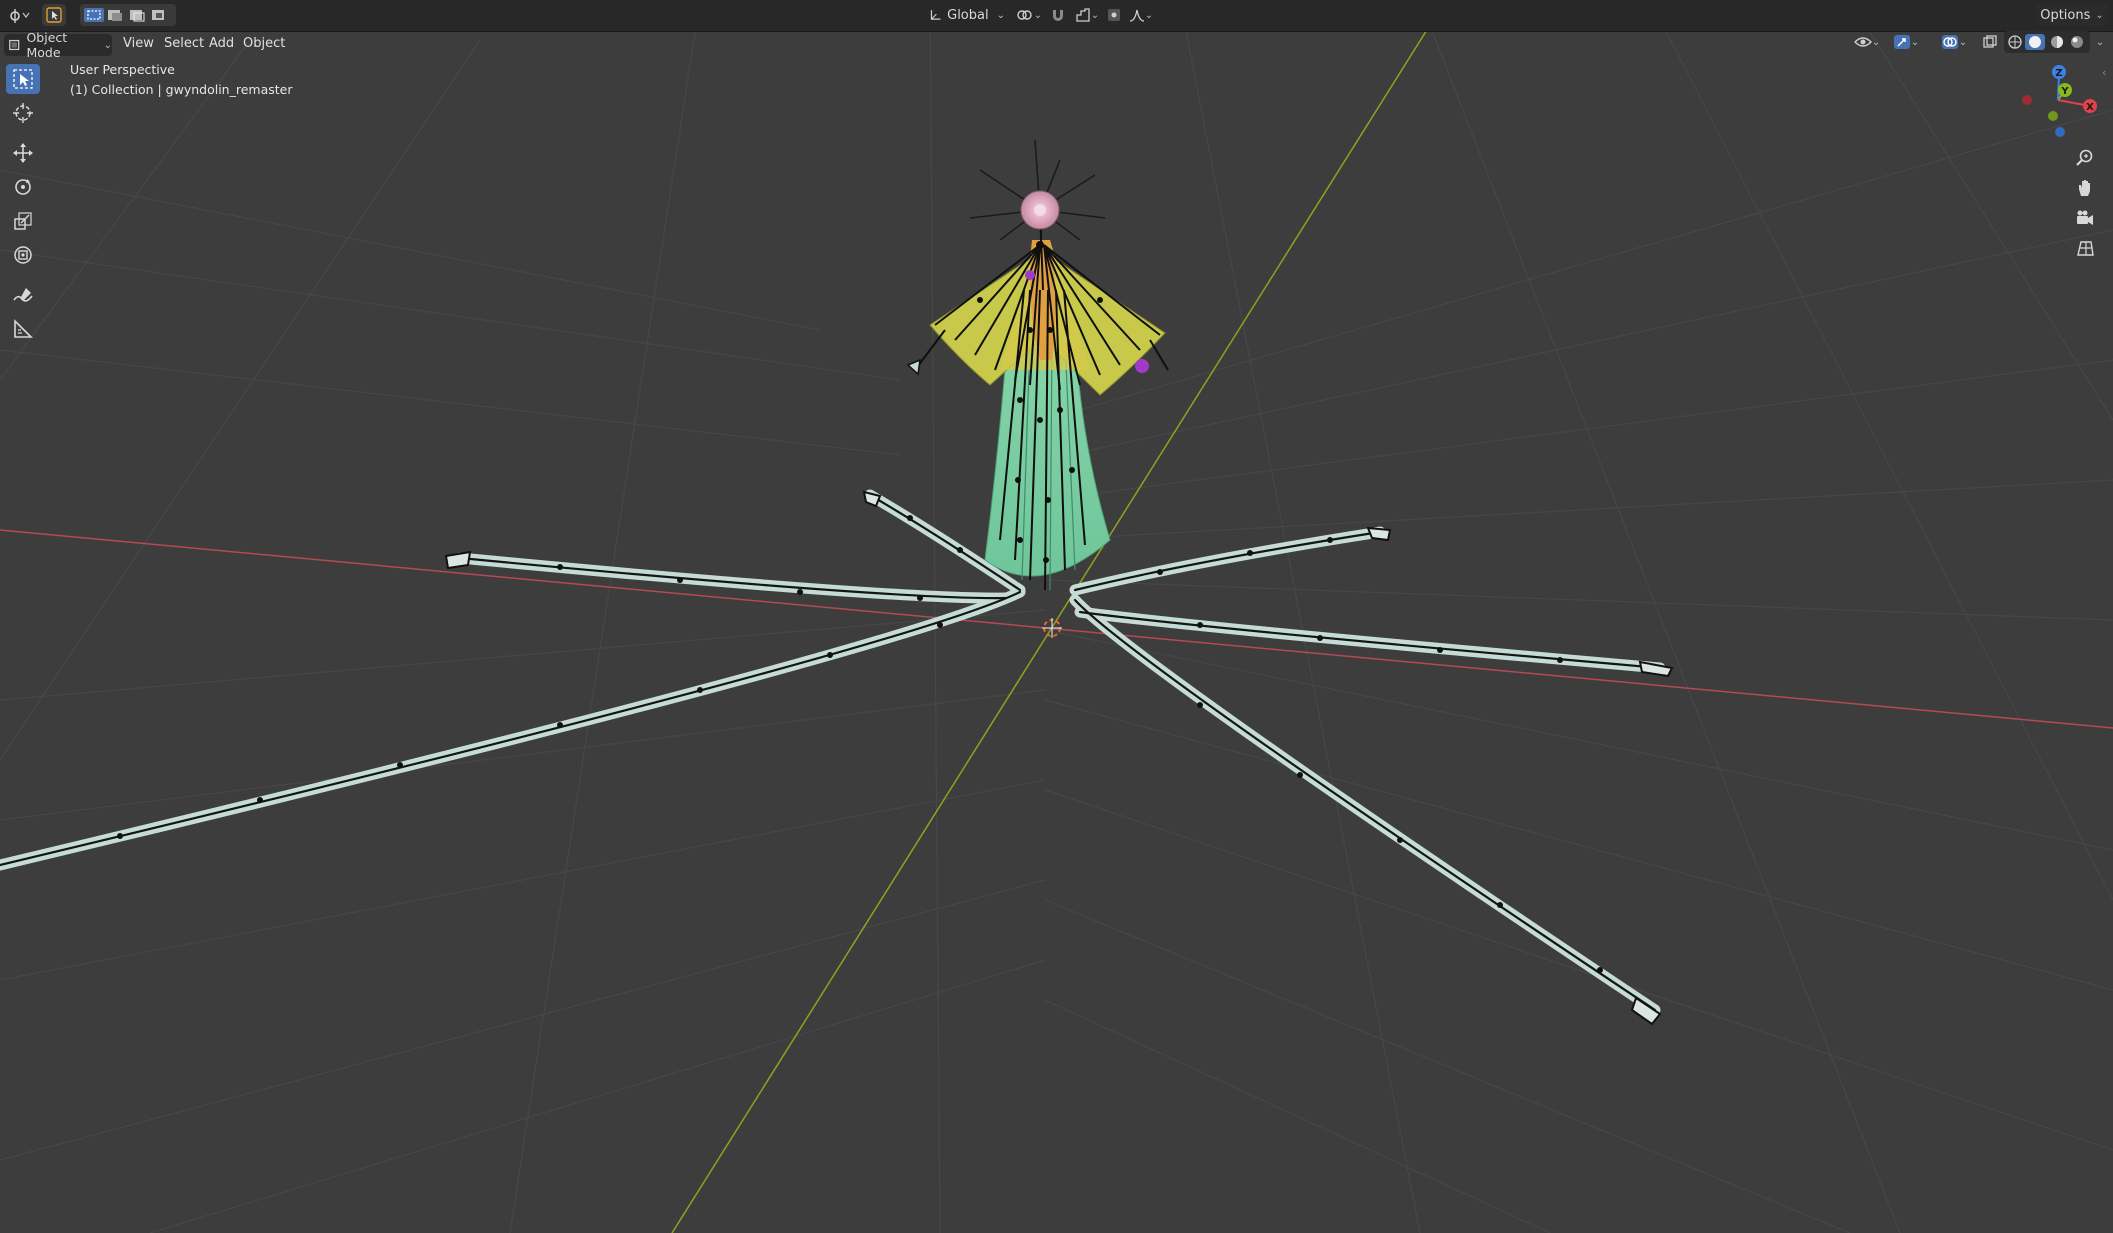  I want to click on cursor-icon, so click(23, 113).